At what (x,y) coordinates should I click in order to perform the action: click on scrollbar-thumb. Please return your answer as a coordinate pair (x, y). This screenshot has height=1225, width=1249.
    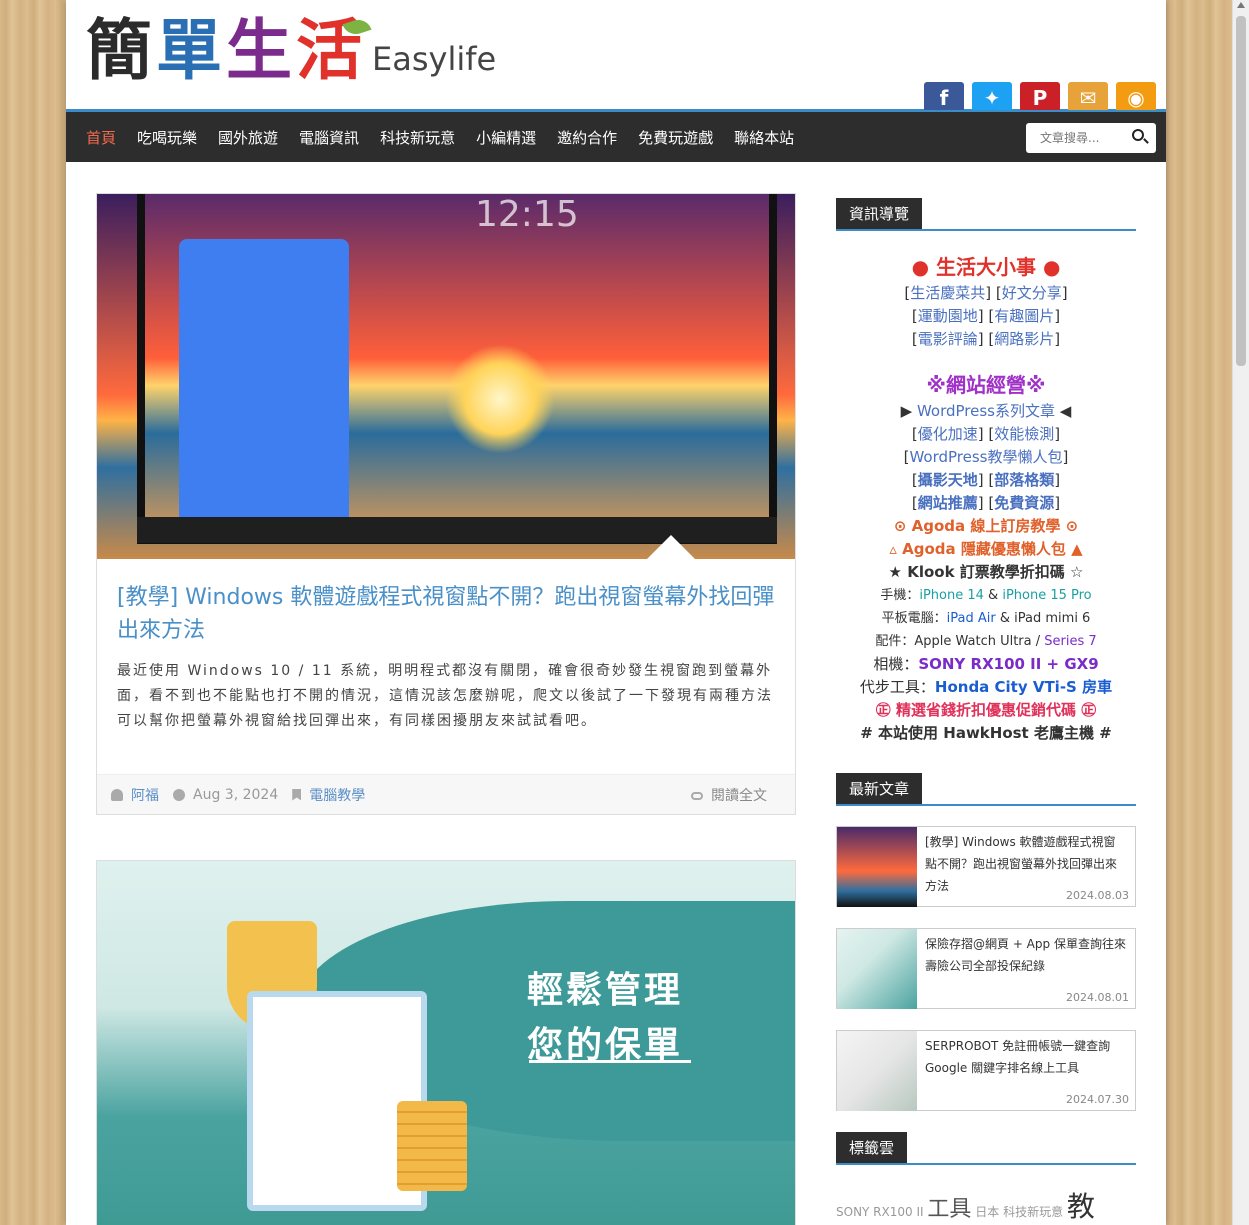
    Looking at the image, I should click on (1241, 191).